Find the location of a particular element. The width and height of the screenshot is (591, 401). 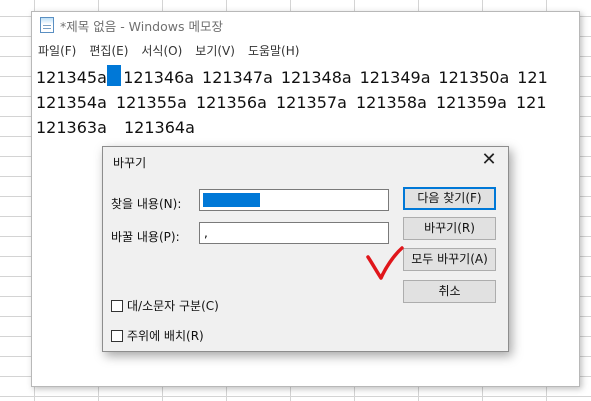

replace-value: , is located at coordinates (206, 233).